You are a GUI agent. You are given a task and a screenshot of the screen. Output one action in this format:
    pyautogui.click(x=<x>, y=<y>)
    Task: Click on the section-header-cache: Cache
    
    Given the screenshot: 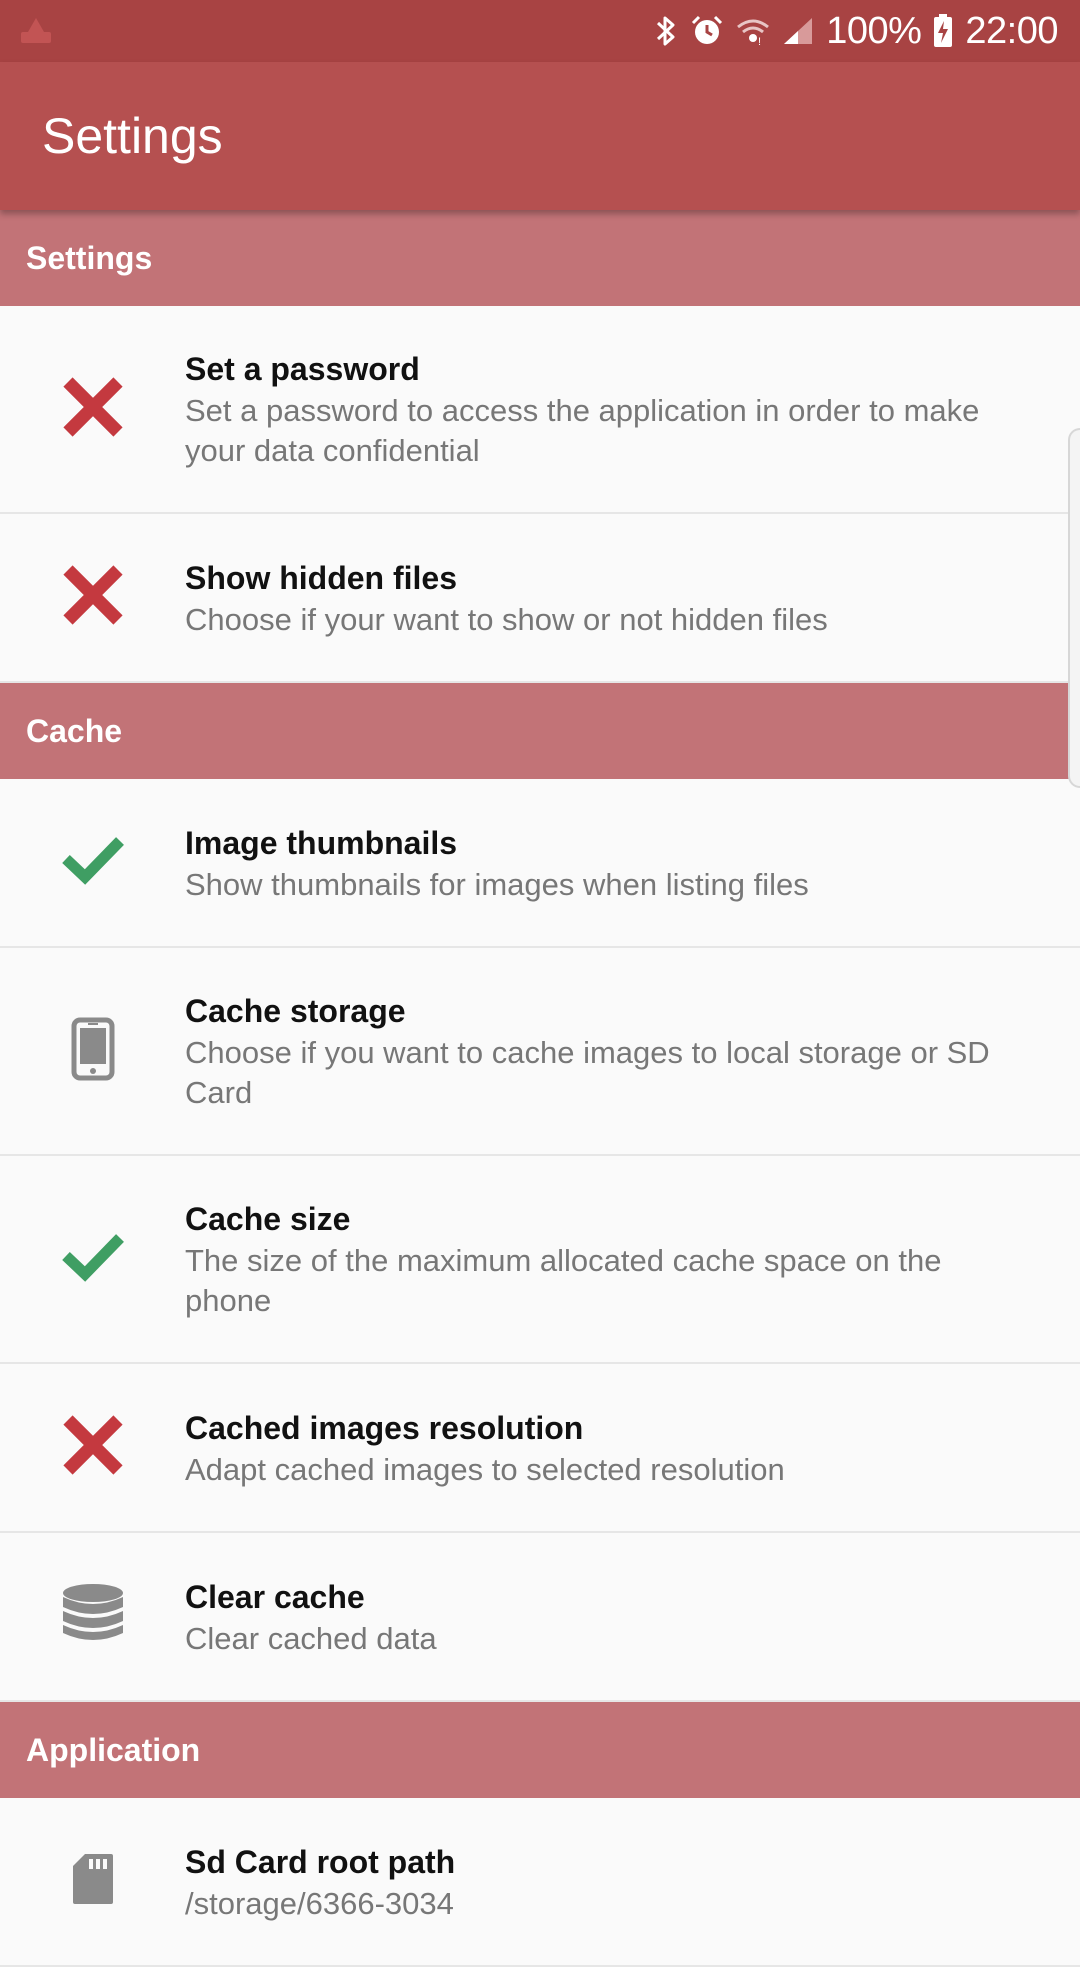 What is the action you would take?
    pyautogui.click(x=540, y=731)
    